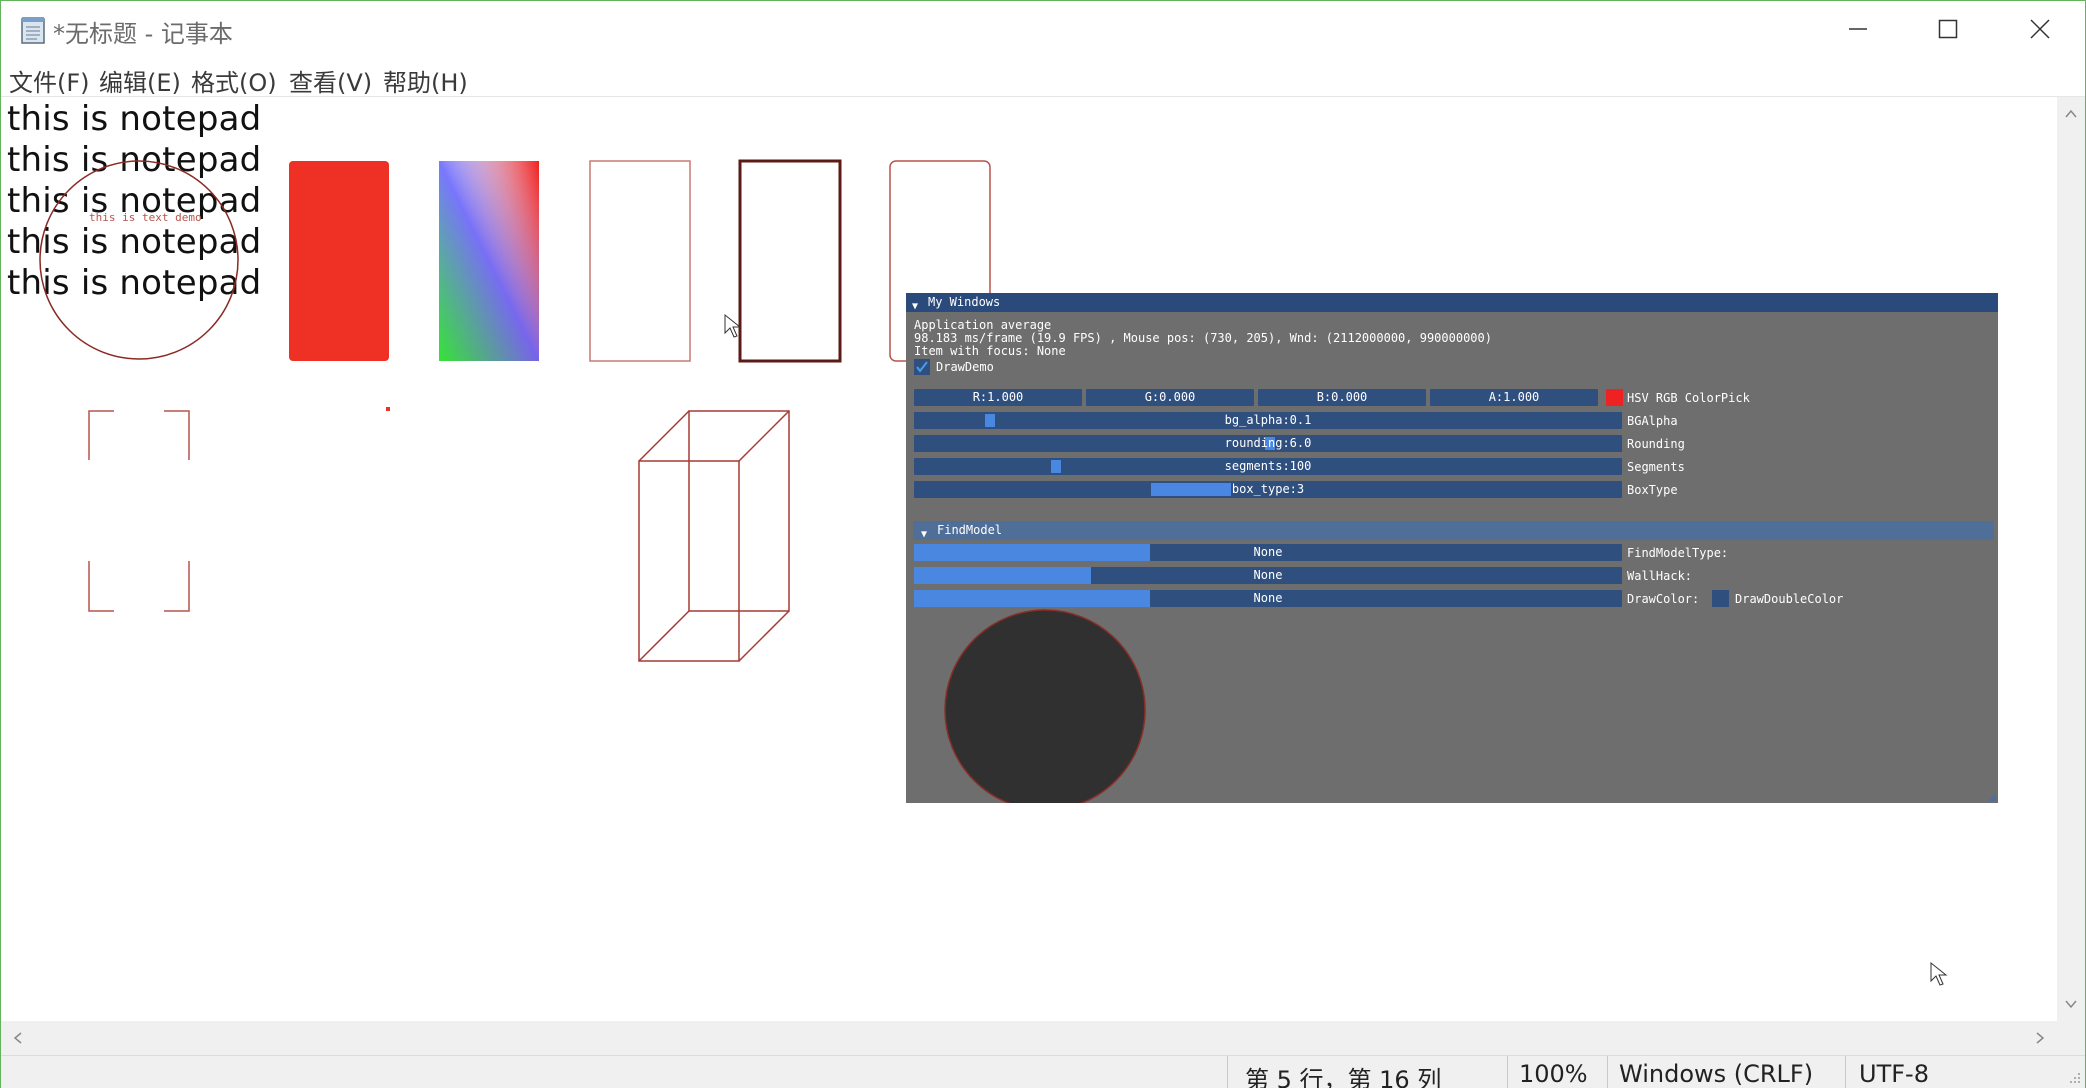 Image resolution: width=2086 pixels, height=1088 pixels. I want to click on overlay-outline-rect, so click(640, 261).